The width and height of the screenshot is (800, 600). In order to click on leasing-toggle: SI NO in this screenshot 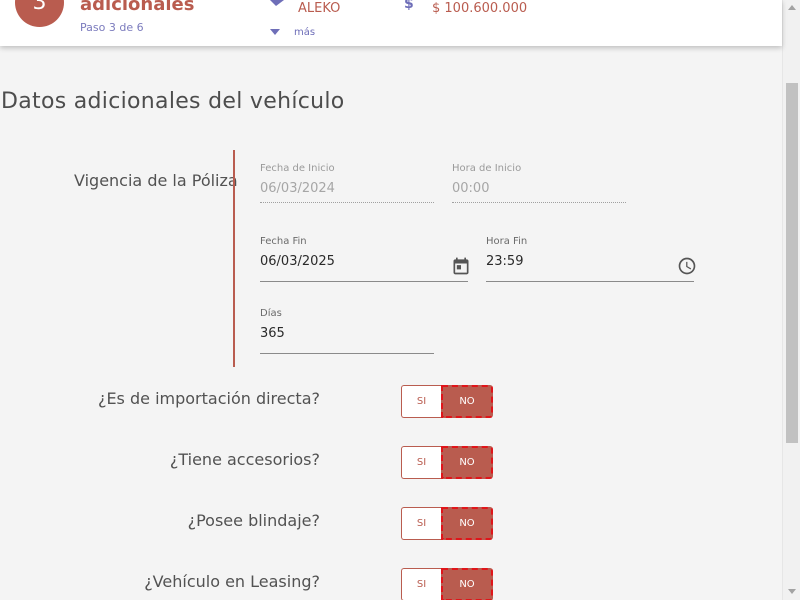, I will do `click(447, 584)`.